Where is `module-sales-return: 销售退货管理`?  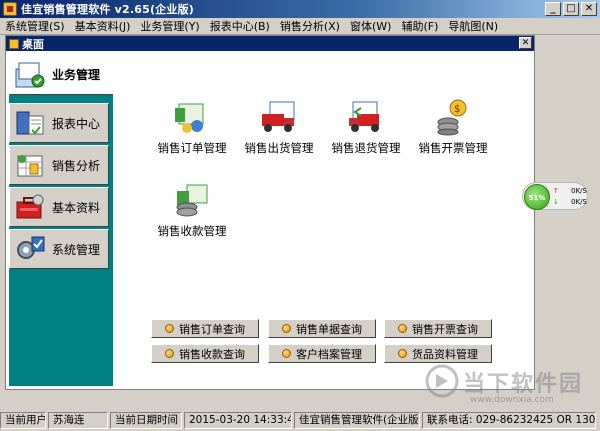
module-sales-return: 销售退货管理 is located at coordinates (366, 127).